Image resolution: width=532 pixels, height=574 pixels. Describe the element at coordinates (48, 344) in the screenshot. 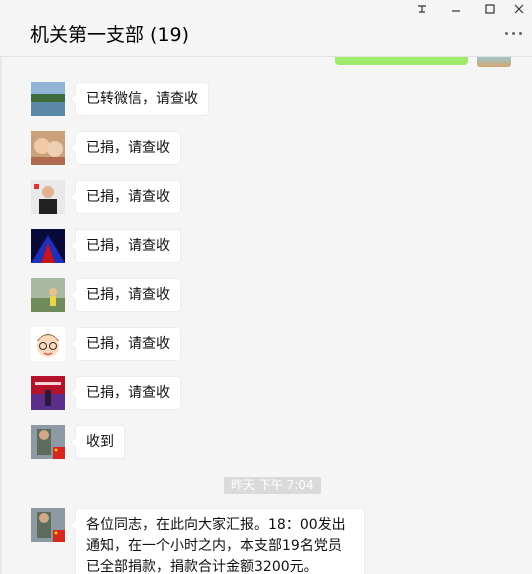

I see `avatar-cartoon` at that location.